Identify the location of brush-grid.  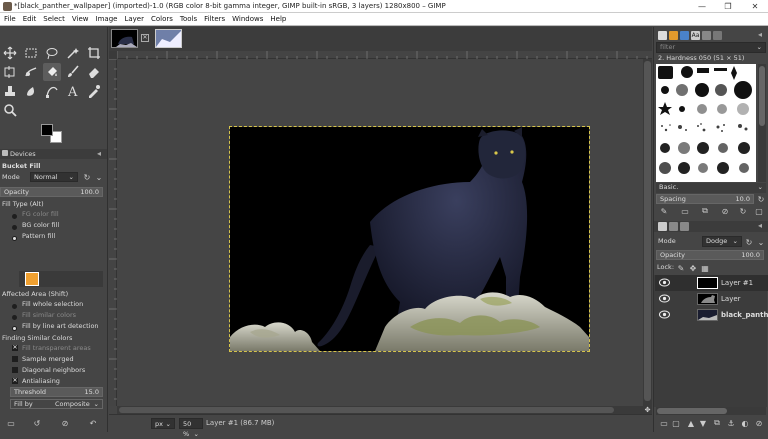
(706, 123).